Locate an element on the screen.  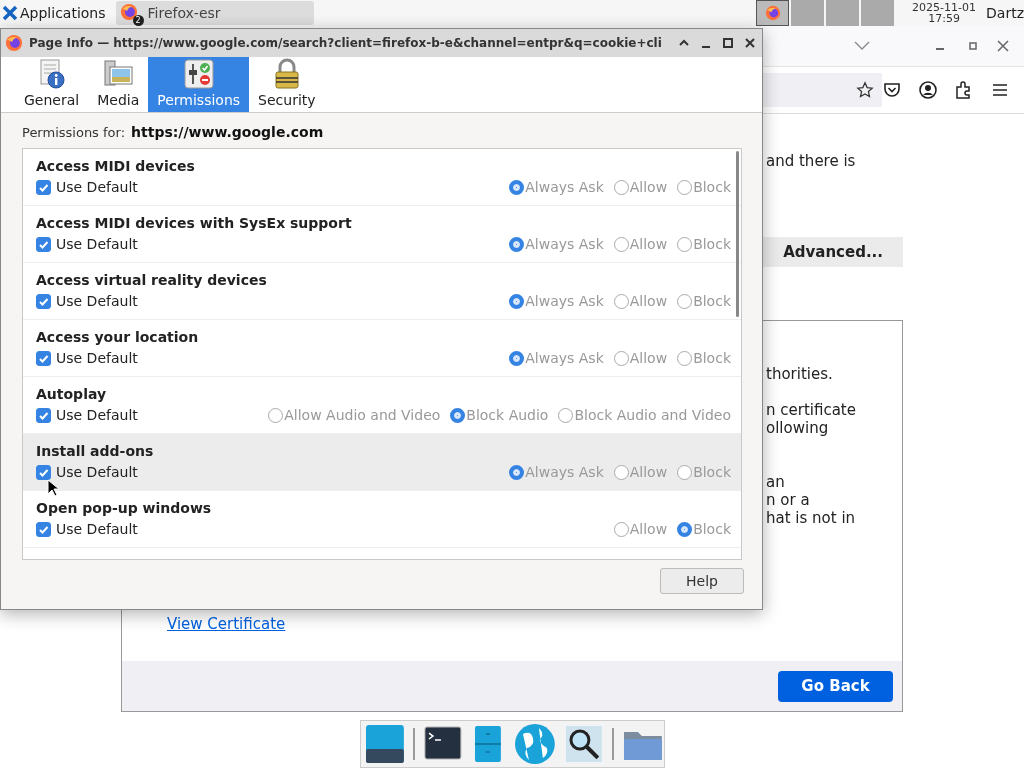
permission-name: Install add-ons is located at coordinates (95, 451).